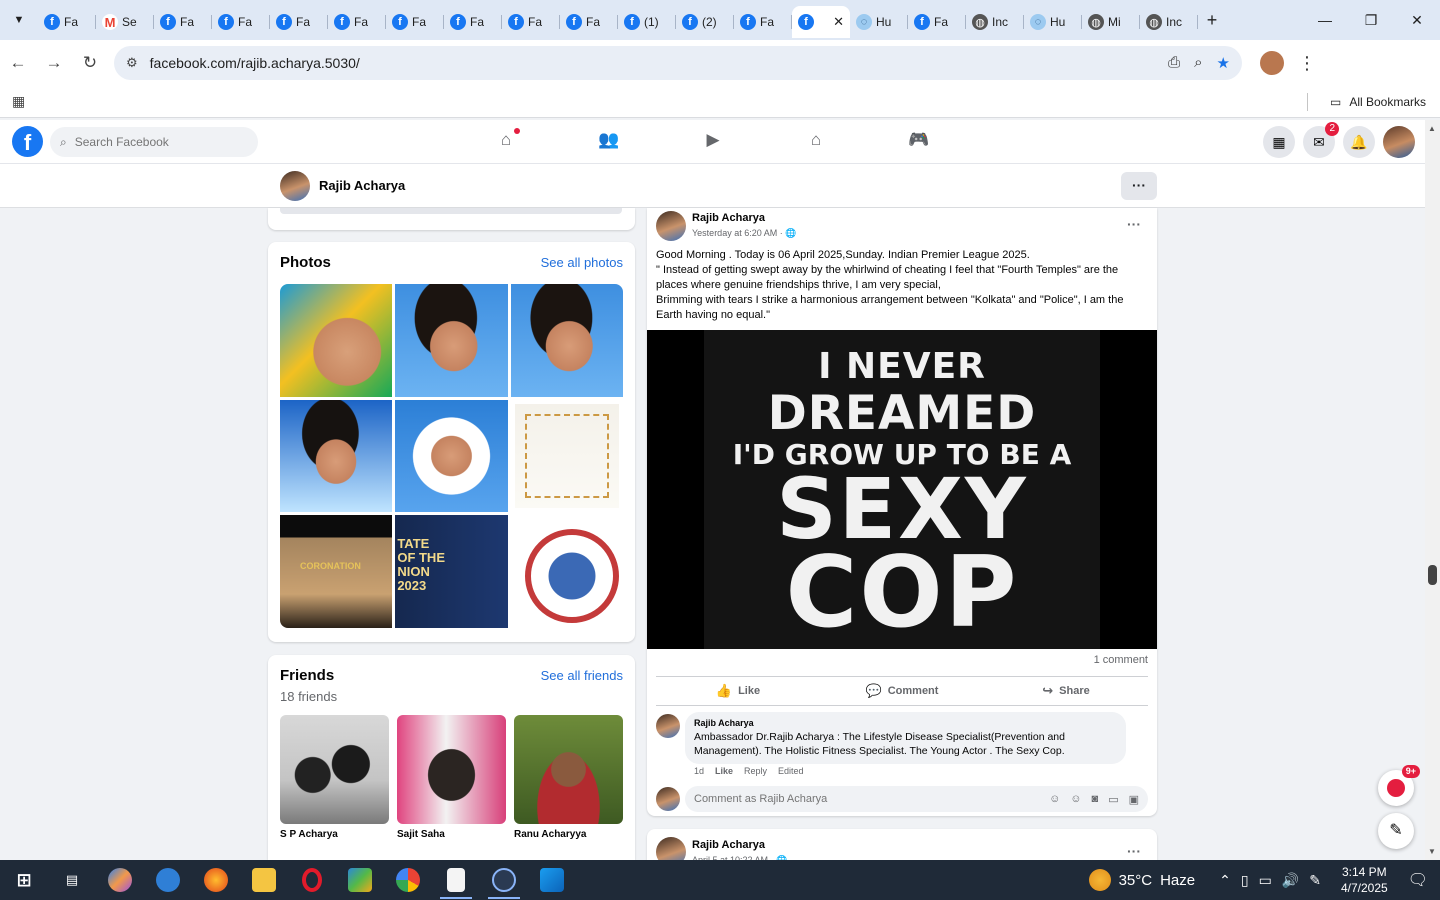  I want to click on install-app-icon: ⎙, so click(1174, 63).